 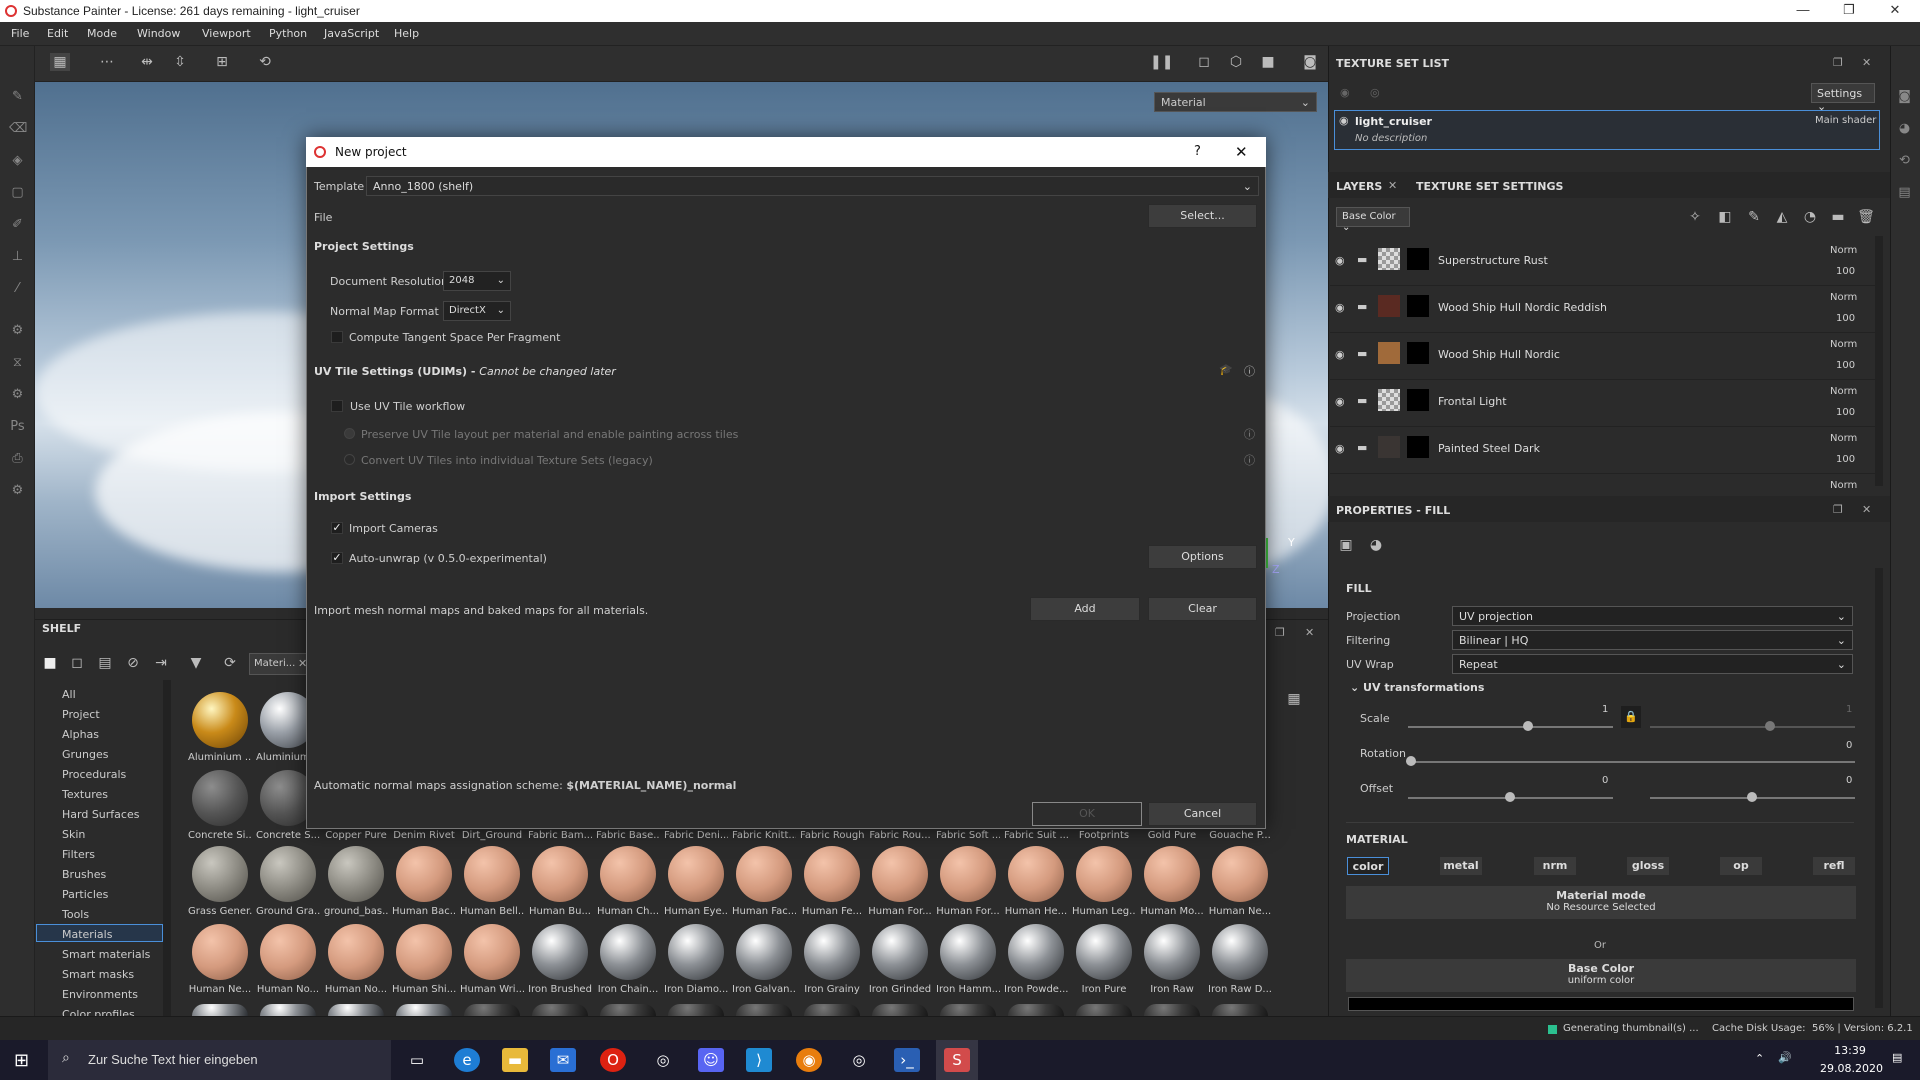 I want to click on new-item-icon: ◻, so click(x=77, y=663).